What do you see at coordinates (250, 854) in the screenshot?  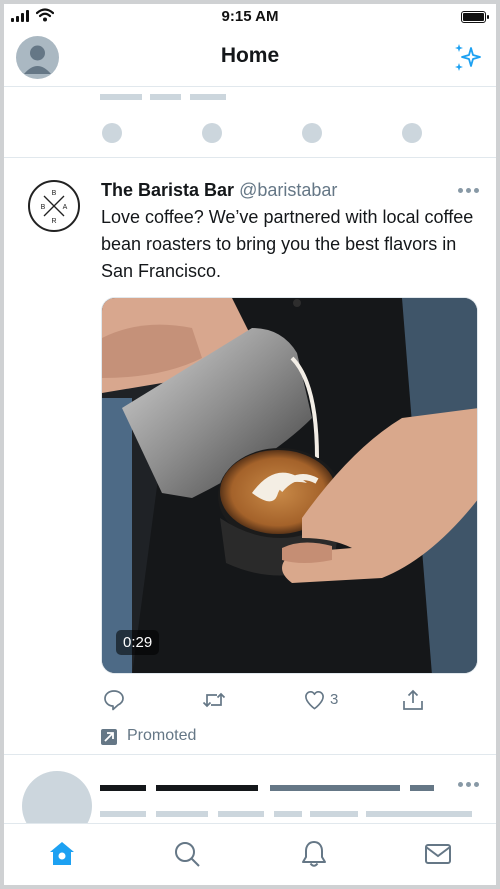 I see `bottom-tab-bar` at bounding box center [250, 854].